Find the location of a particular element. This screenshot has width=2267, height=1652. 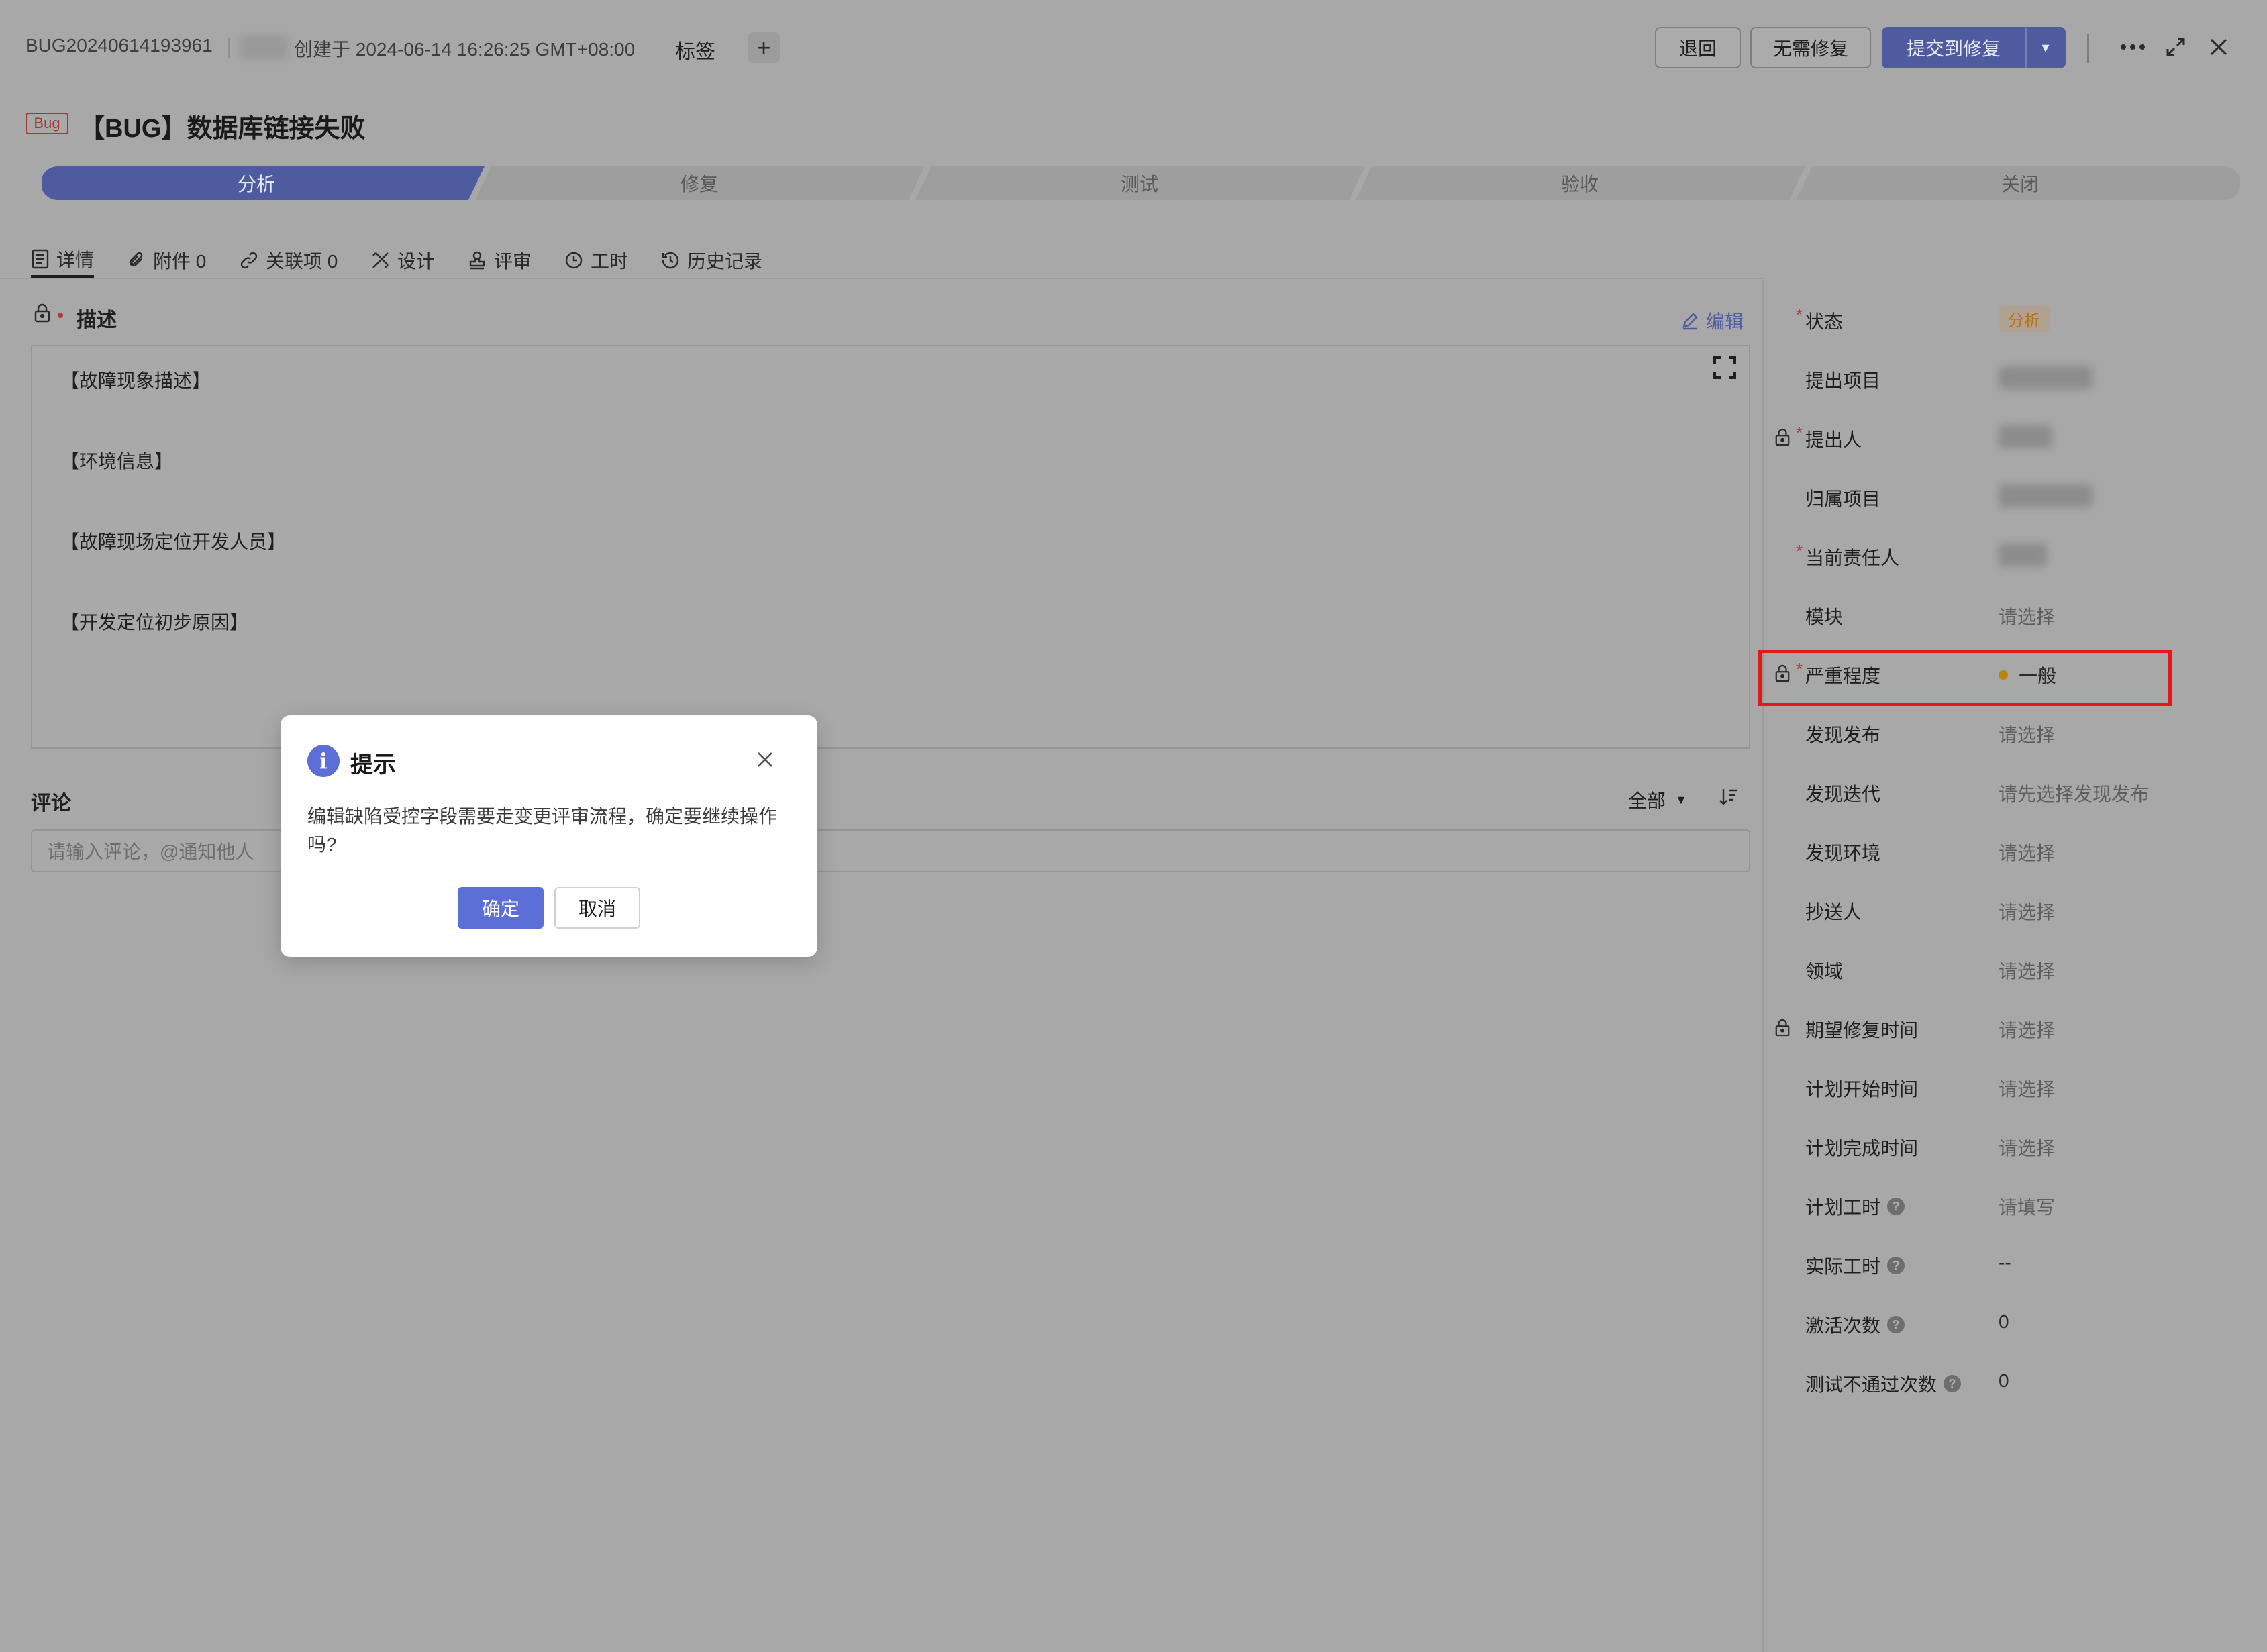

tag-label: 标签 is located at coordinates (695, 52).